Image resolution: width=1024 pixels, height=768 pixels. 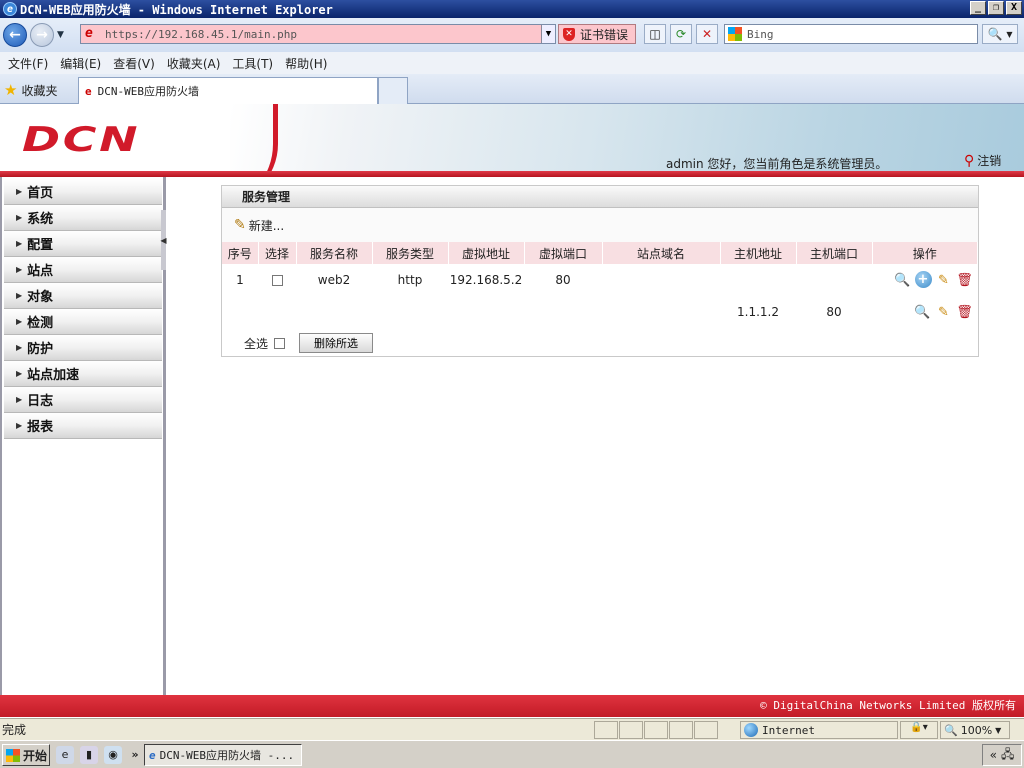 I want to click on browser-tab: e DCN-WEB应用防火墙, so click(x=228, y=90).